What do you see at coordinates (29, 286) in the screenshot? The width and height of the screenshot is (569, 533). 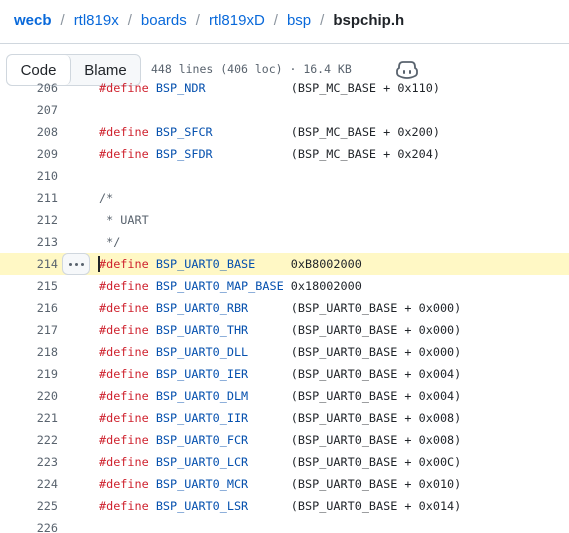 I see `line-number: 215` at bounding box center [29, 286].